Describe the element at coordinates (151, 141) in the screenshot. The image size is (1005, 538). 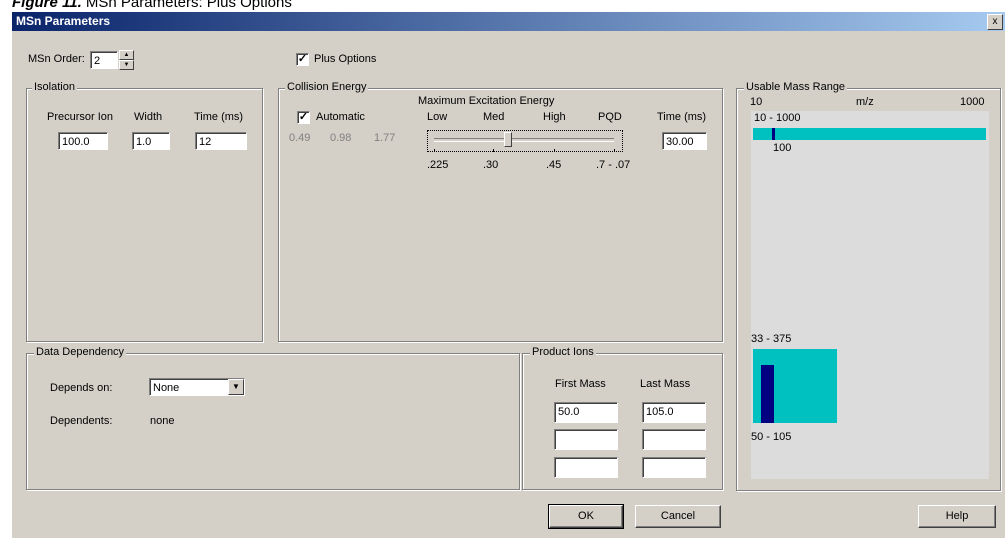
I see `width-input: 1.0` at that location.